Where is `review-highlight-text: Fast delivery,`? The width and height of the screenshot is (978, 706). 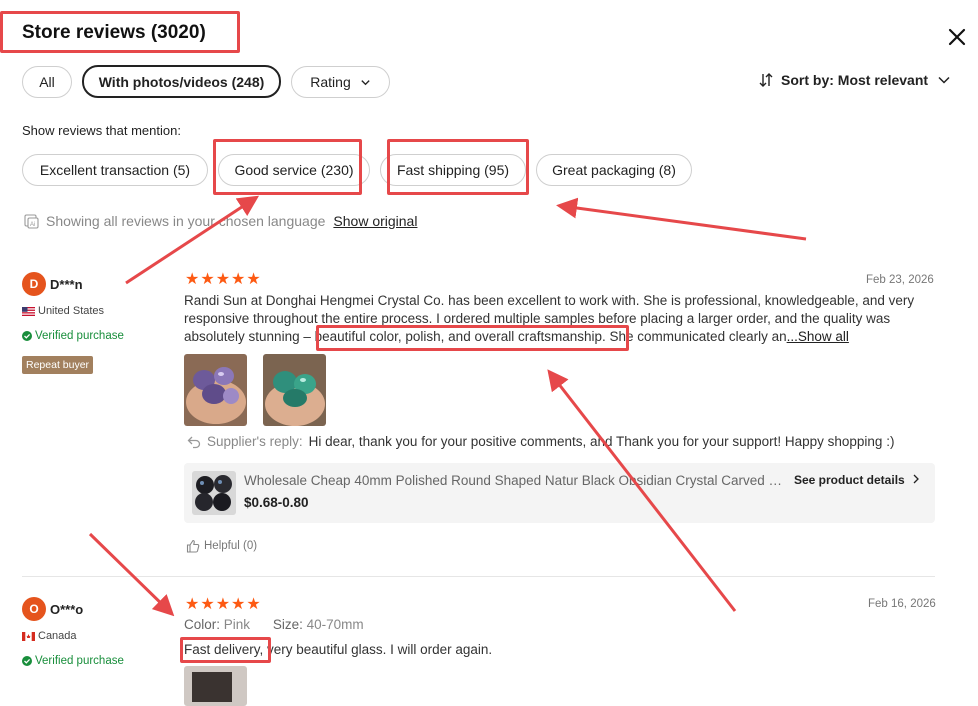
review-highlight-text: Fast delivery, is located at coordinates (224, 649).